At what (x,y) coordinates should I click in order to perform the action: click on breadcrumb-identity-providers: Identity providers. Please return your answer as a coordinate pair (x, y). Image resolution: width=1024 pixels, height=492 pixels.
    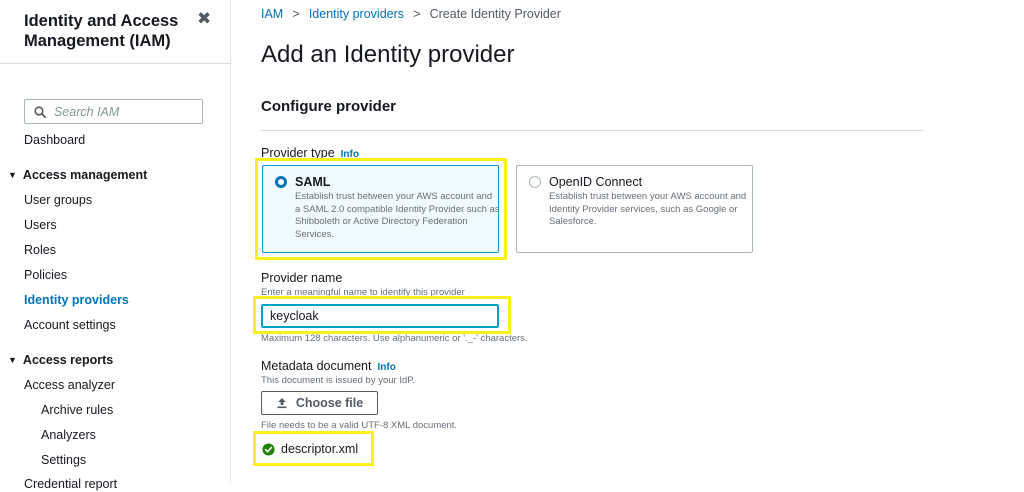
    Looking at the image, I should click on (356, 14).